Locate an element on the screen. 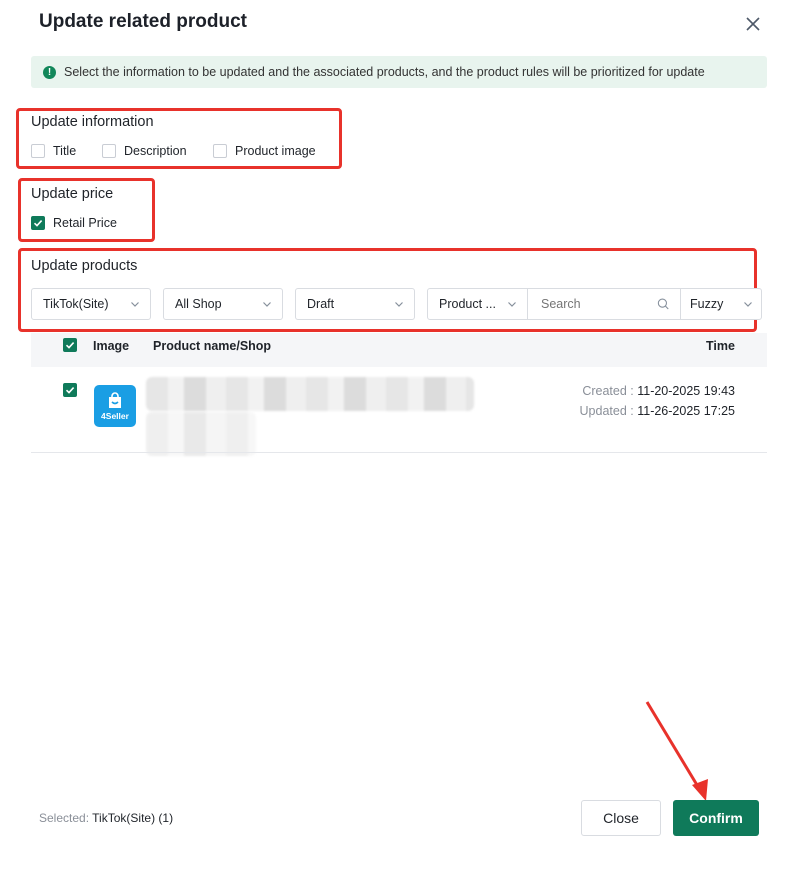  product-image: 4Seller is located at coordinates (115, 406).